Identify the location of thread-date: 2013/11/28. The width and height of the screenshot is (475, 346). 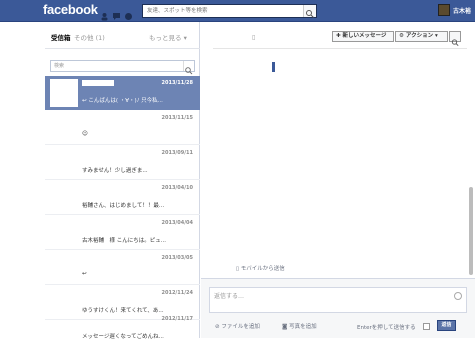
(177, 83).